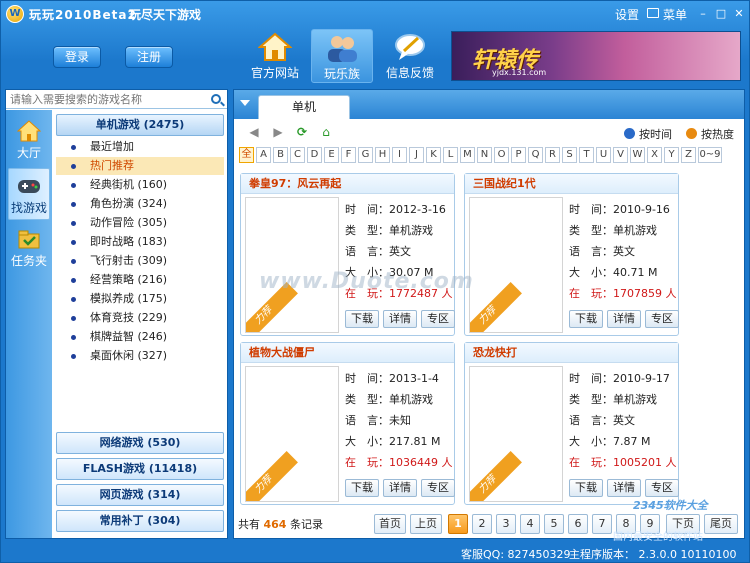  I want to click on letter-filter-item: U, so click(603, 155).